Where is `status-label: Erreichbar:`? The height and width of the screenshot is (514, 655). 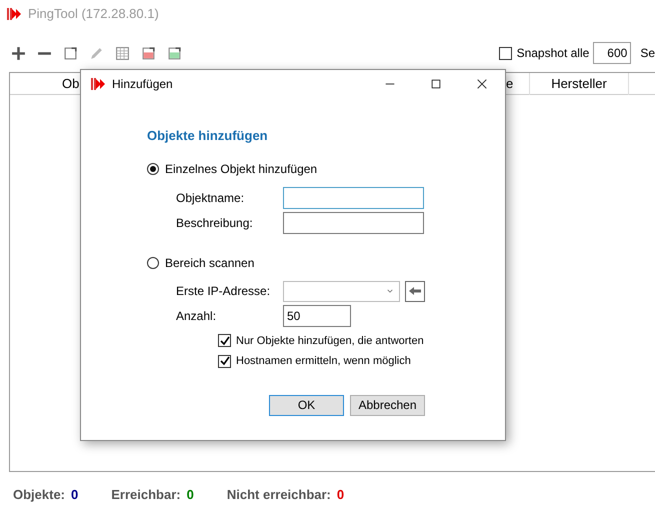 status-label: Erreichbar: is located at coordinates (146, 495).